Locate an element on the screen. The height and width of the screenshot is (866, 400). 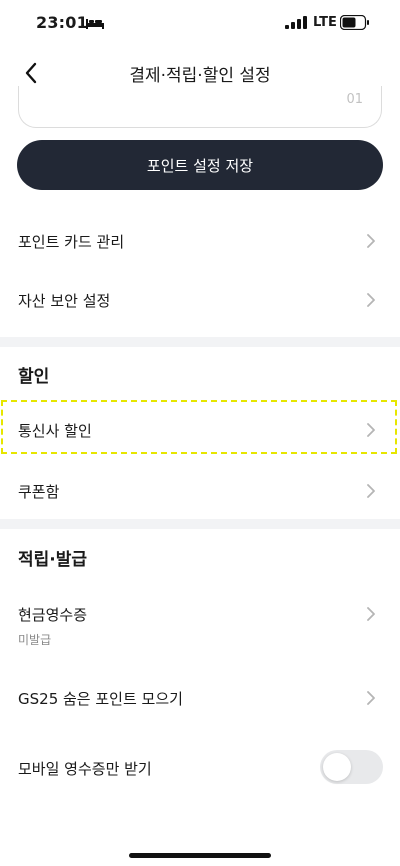
section-header-discount: 할인 is located at coordinates (34, 377).